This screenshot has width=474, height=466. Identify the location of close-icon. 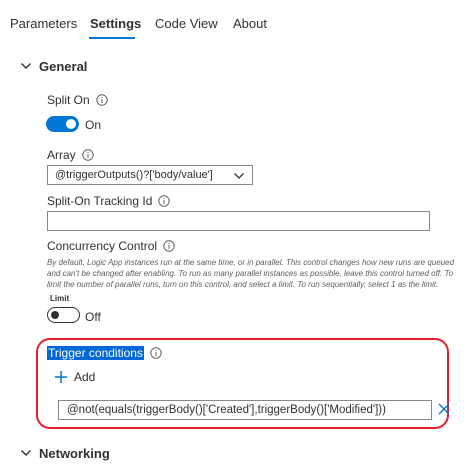
(444, 409).